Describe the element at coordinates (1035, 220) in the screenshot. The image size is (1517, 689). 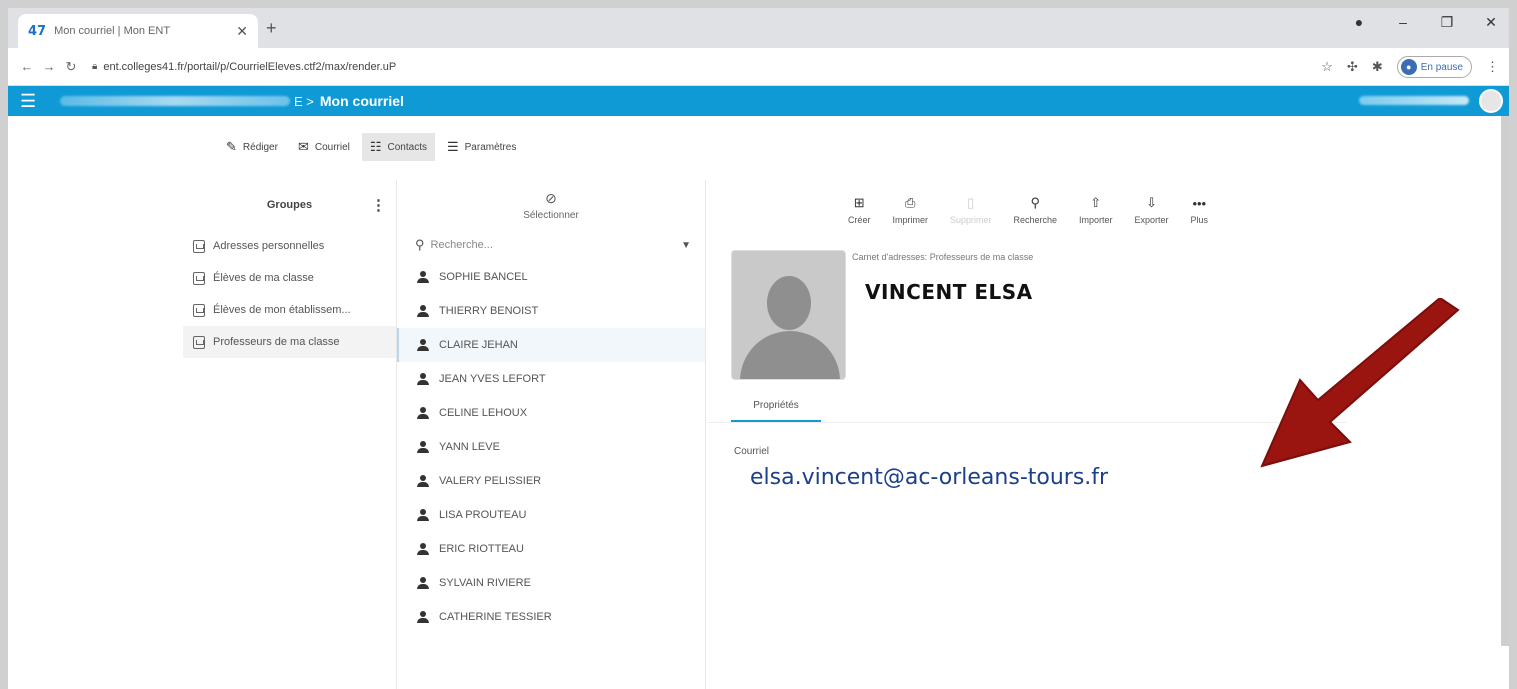
I see `action-label: Recherche` at that location.